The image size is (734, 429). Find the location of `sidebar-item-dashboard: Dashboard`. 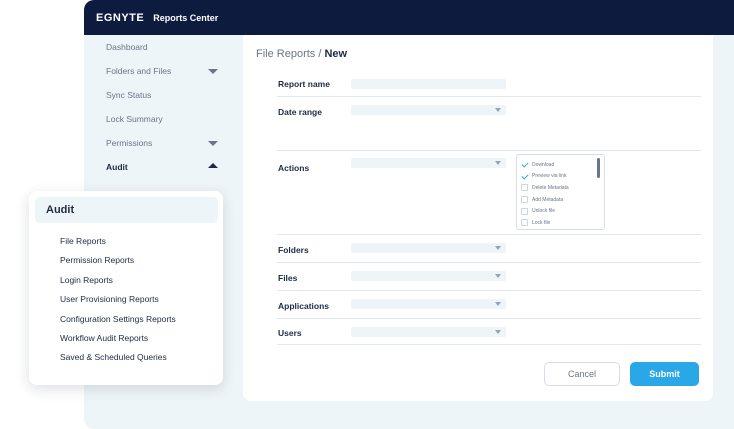

sidebar-item-dashboard: Dashboard is located at coordinates (159, 47).